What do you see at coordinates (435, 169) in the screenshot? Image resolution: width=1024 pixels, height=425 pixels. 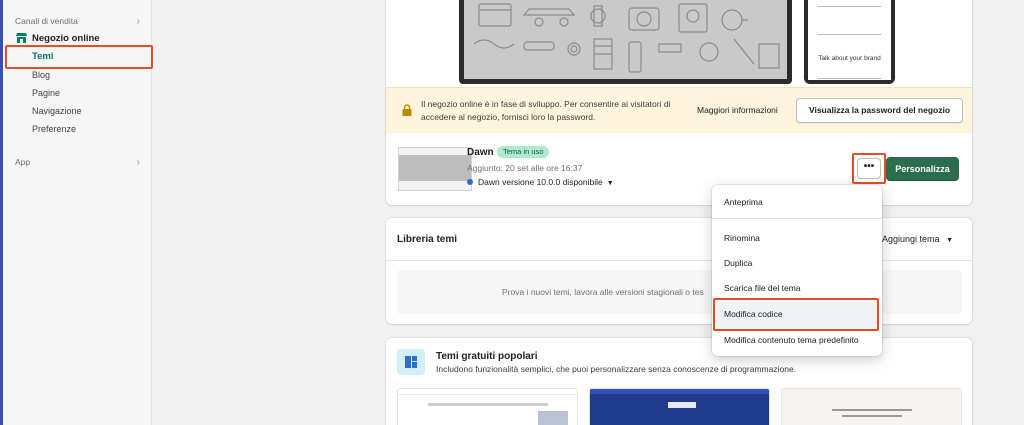 I see `theme-thumbnail` at bounding box center [435, 169].